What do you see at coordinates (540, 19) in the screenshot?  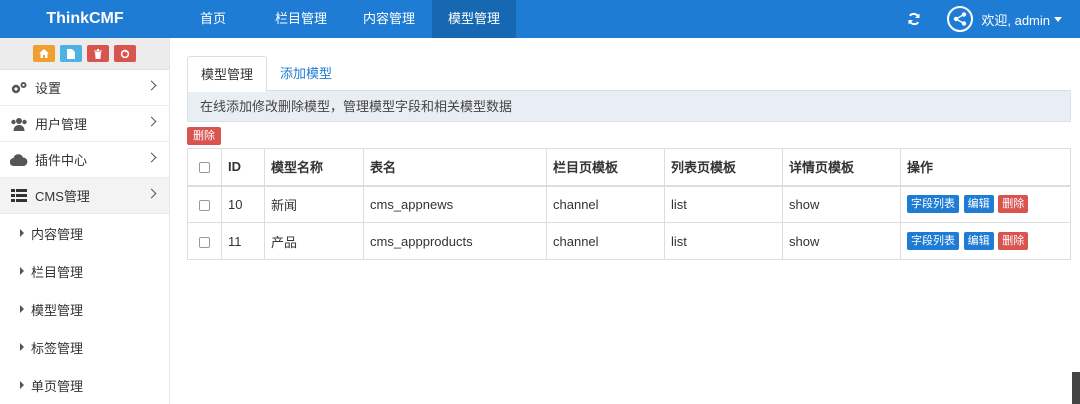 I see `top-navbar: ThinkCMF 首页 栏目管理 内容管理 模型管理 欢迎, admin` at bounding box center [540, 19].